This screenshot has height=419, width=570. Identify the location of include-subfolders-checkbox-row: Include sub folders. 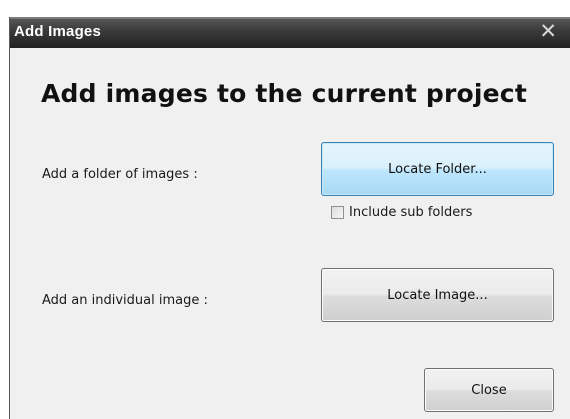
(401, 212).